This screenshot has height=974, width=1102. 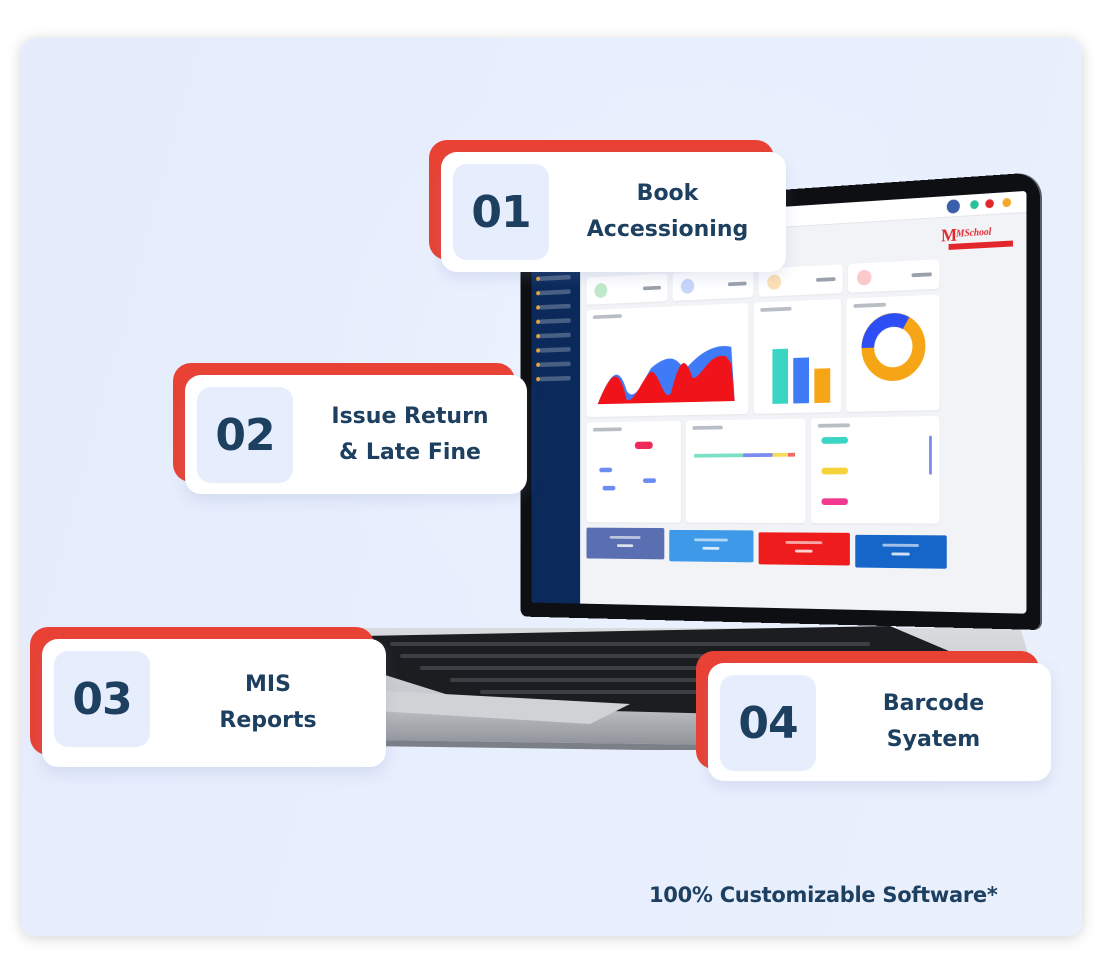 What do you see at coordinates (667, 193) in the screenshot?
I see `feature-label-line-1: Book` at bounding box center [667, 193].